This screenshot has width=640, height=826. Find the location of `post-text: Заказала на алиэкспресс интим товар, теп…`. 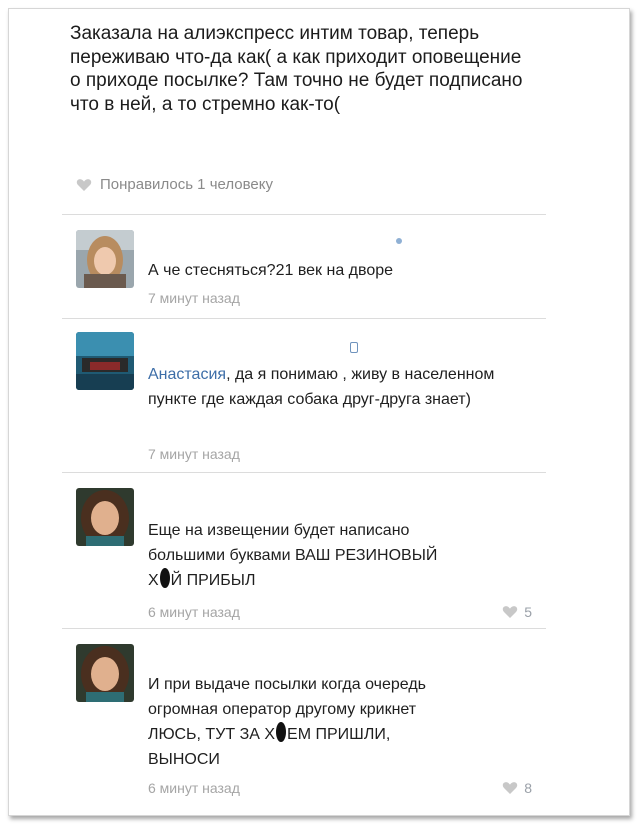

post-text: Заказала на алиэкспресс интим товар, теп… is located at coordinates (296, 69).